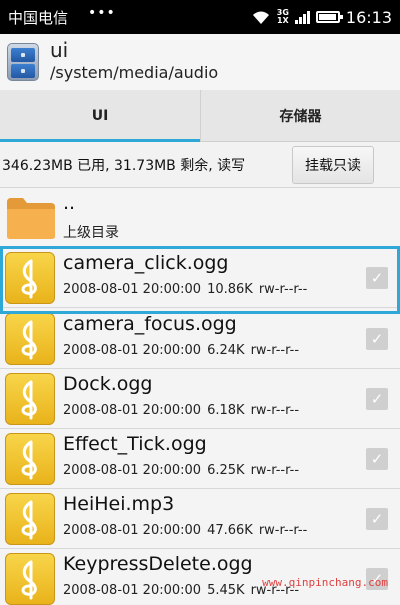 This screenshot has width=400, height=605. What do you see at coordinates (226, 470) in the screenshot?
I see `file-size: 6.25K` at bounding box center [226, 470].